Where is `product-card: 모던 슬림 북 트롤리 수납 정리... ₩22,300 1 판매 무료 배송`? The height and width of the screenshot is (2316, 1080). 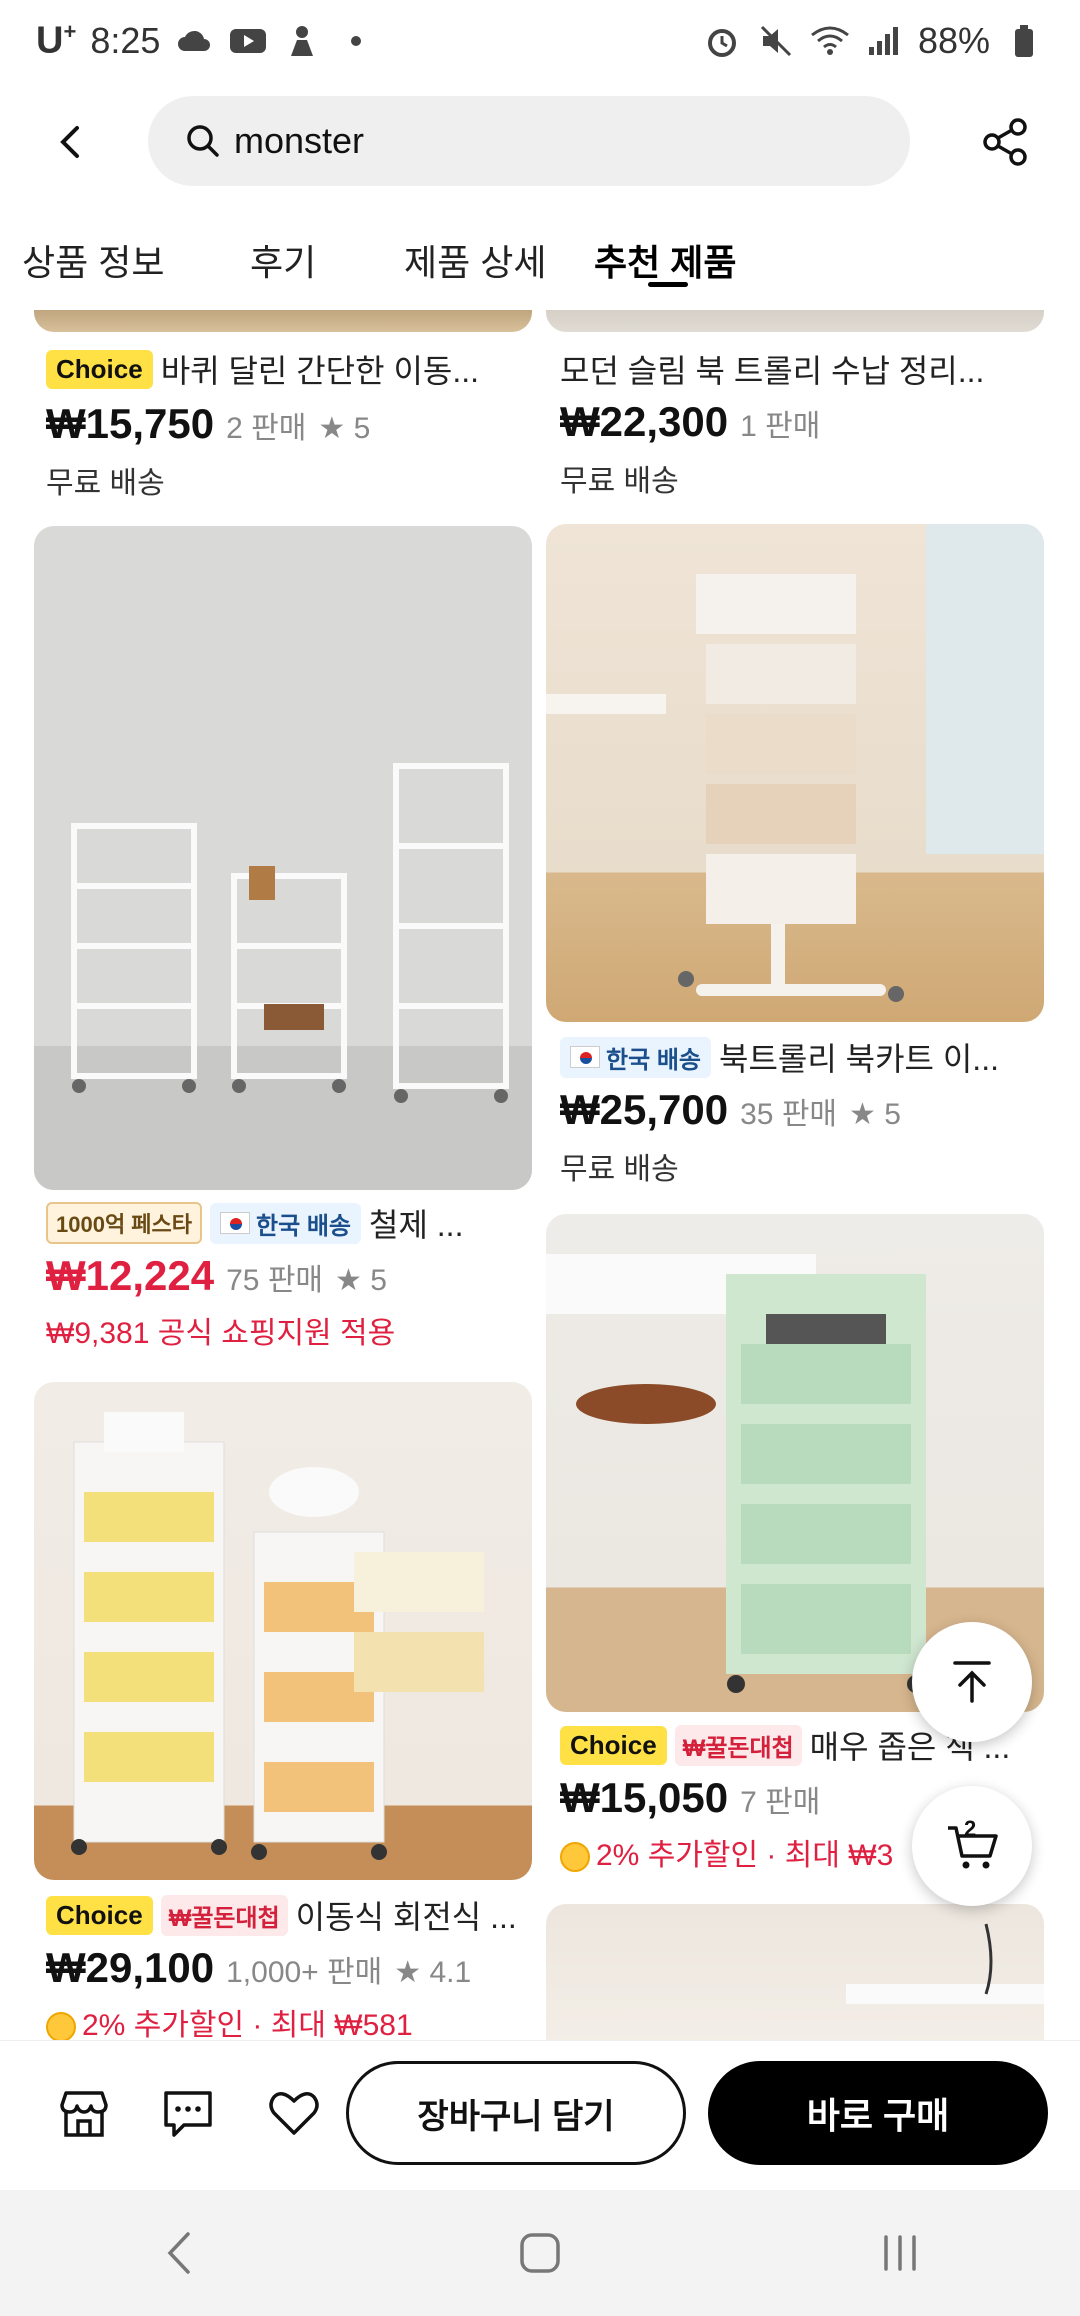
product-card: 모던 슬림 북 트롤리 수납 정리... ₩22,300 1 판매 무료 배송 is located at coordinates (810, 410).